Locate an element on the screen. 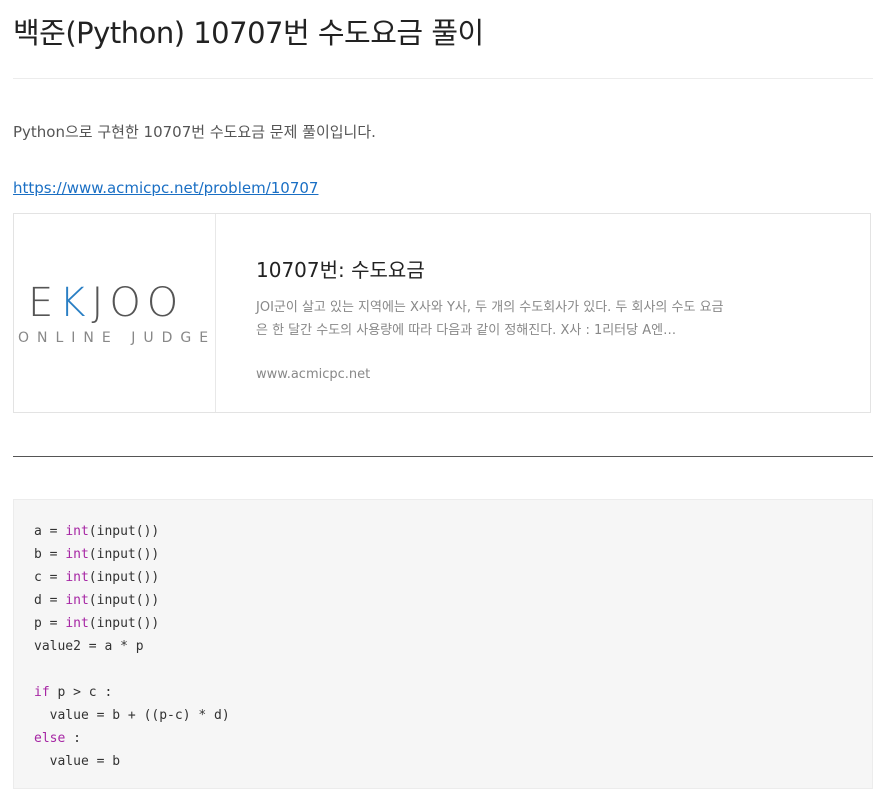  code-line: a = int(input()) is located at coordinates (132, 531).